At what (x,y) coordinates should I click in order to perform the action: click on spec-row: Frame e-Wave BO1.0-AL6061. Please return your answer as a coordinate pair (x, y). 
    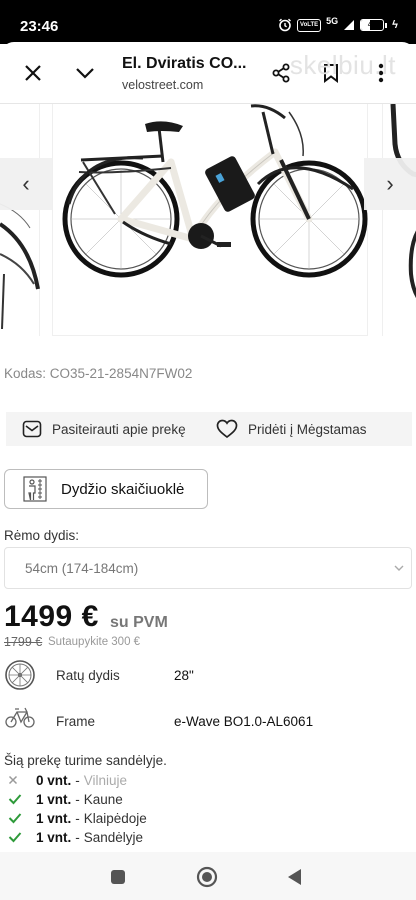
    Looking at the image, I should click on (208, 724).